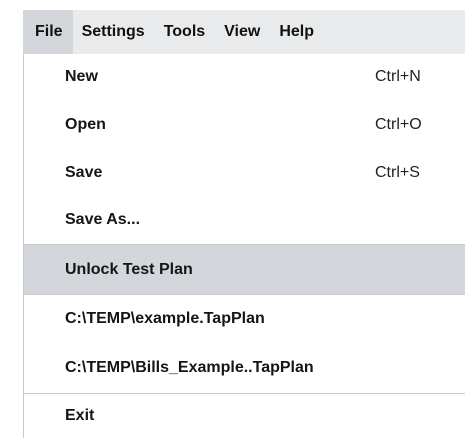 This screenshot has height=438, width=465. I want to click on menu-item-recent-example: C:\TEMP\example.TapPlan, so click(244, 319).